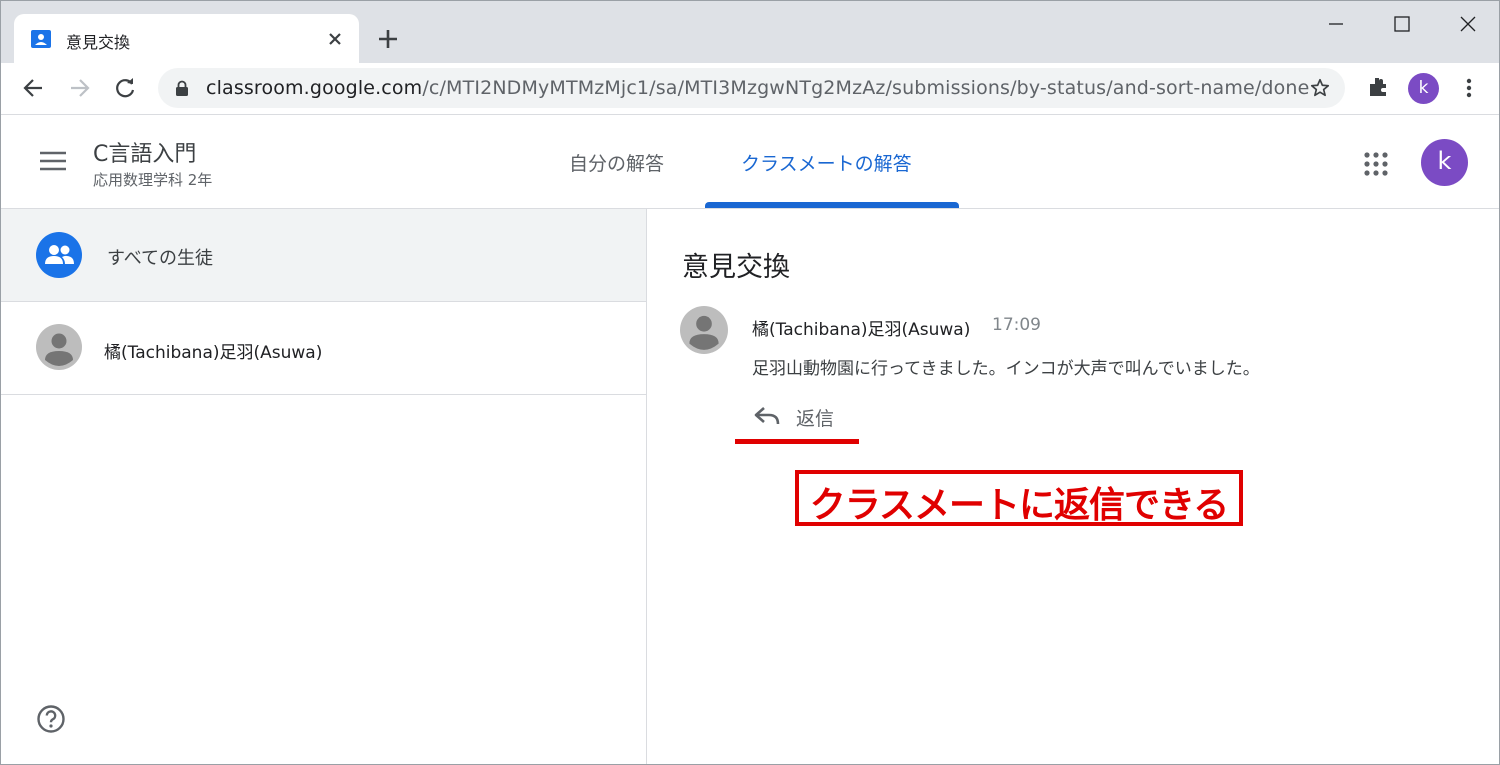 This screenshot has height=765, width=1500. What do you see at coordinates (79, 88) in the screenshot?
I see `forward-icon` at bounding box center [79, 88].